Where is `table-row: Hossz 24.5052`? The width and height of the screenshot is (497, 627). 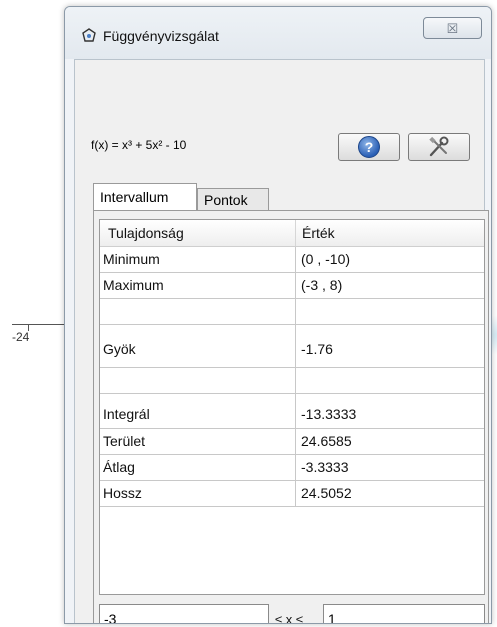 table-row: Hossz 24.5052 is located at coordinates (292, 494).